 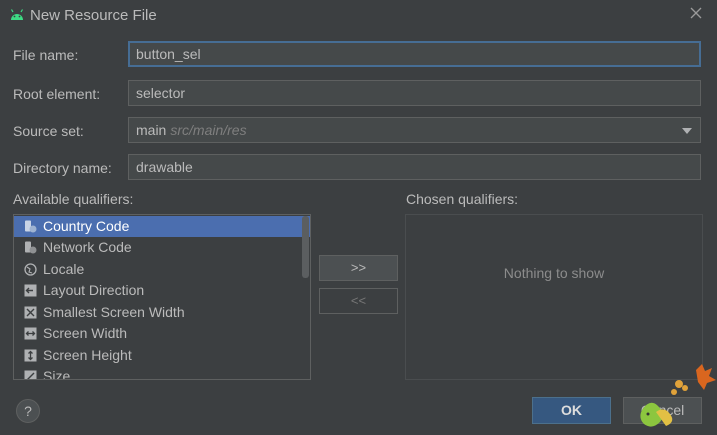 I want to click on source-set-label: Source set:, so click(x=48, y=131).